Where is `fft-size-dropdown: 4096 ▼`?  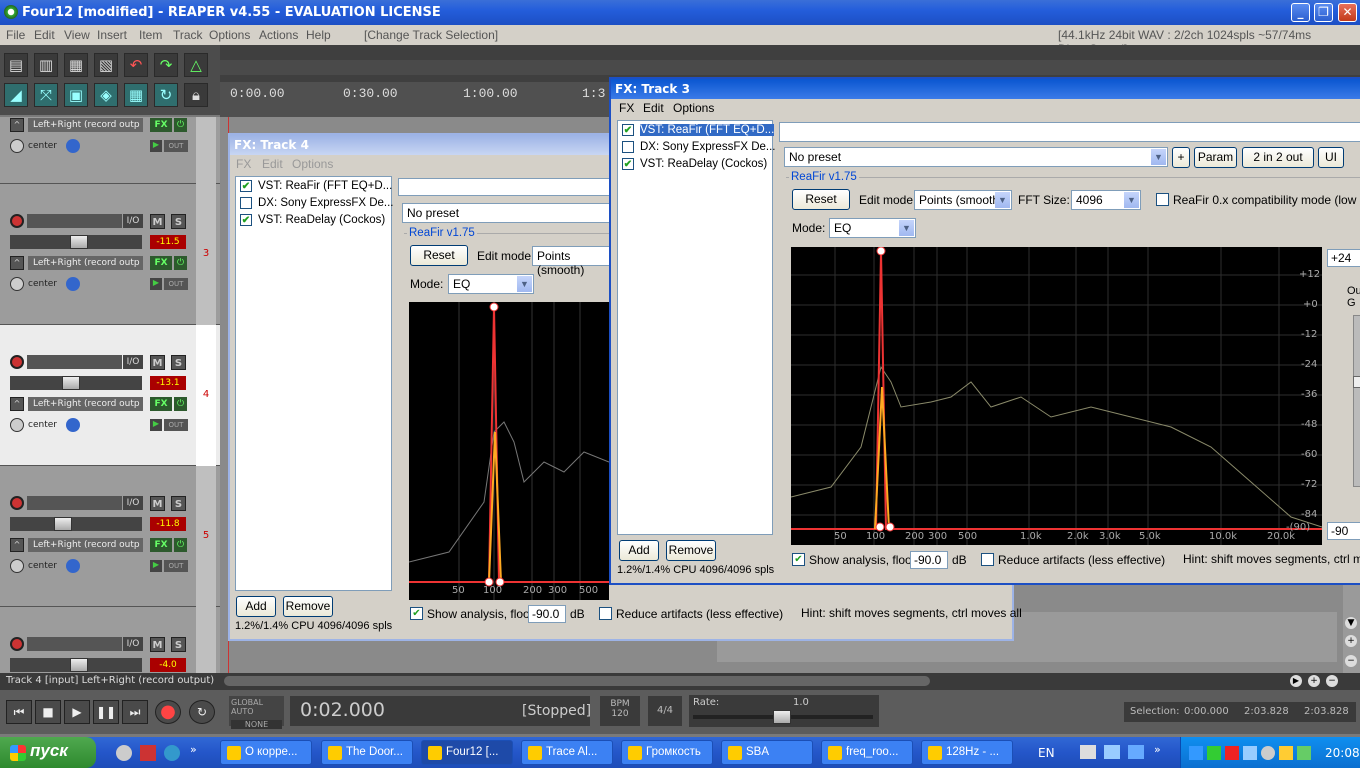 fft-size-dropdown: 4096 ▼ is located at coordinates (1106, 200).